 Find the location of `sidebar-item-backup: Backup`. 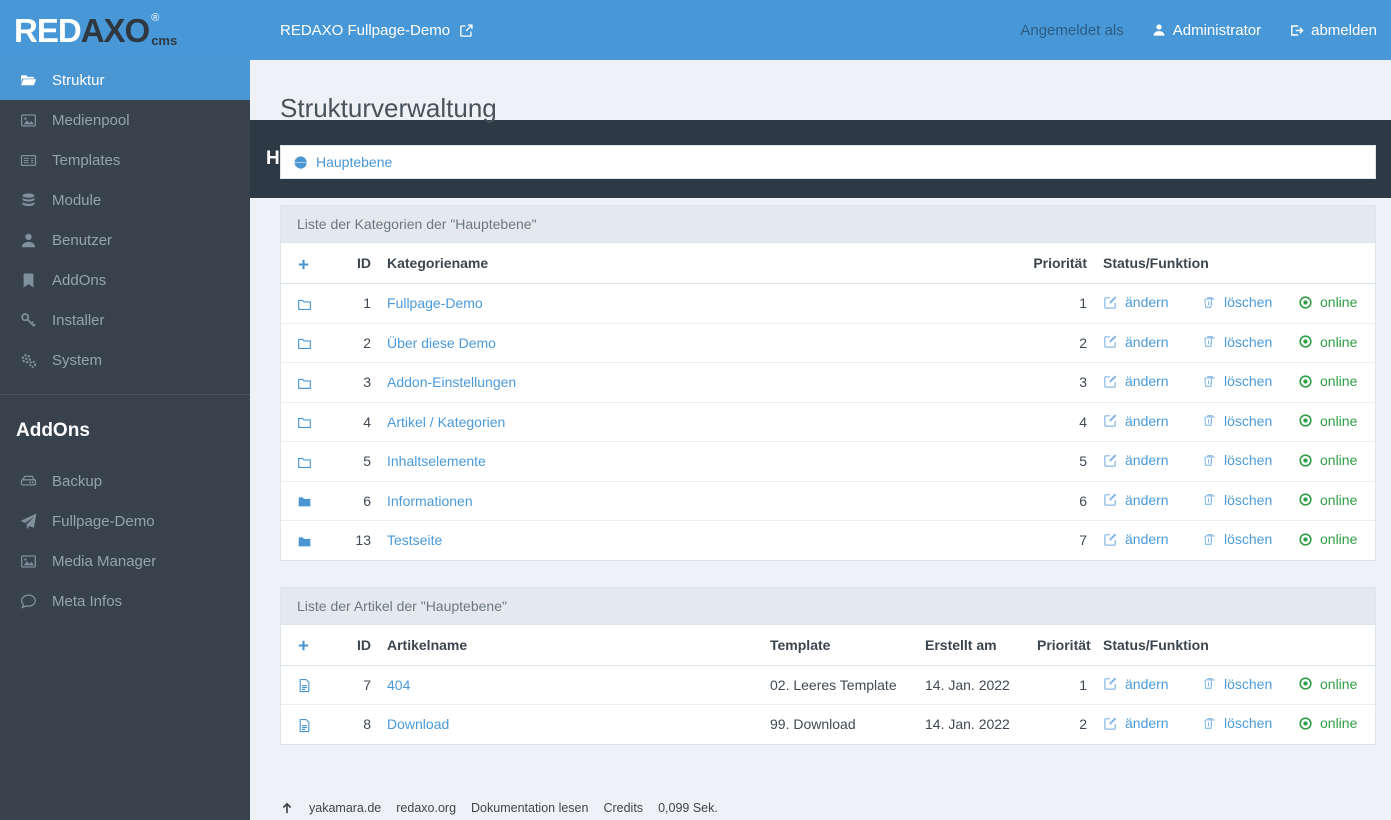

sidebar-item-backup: Backup is located at coordinates (125, 481).